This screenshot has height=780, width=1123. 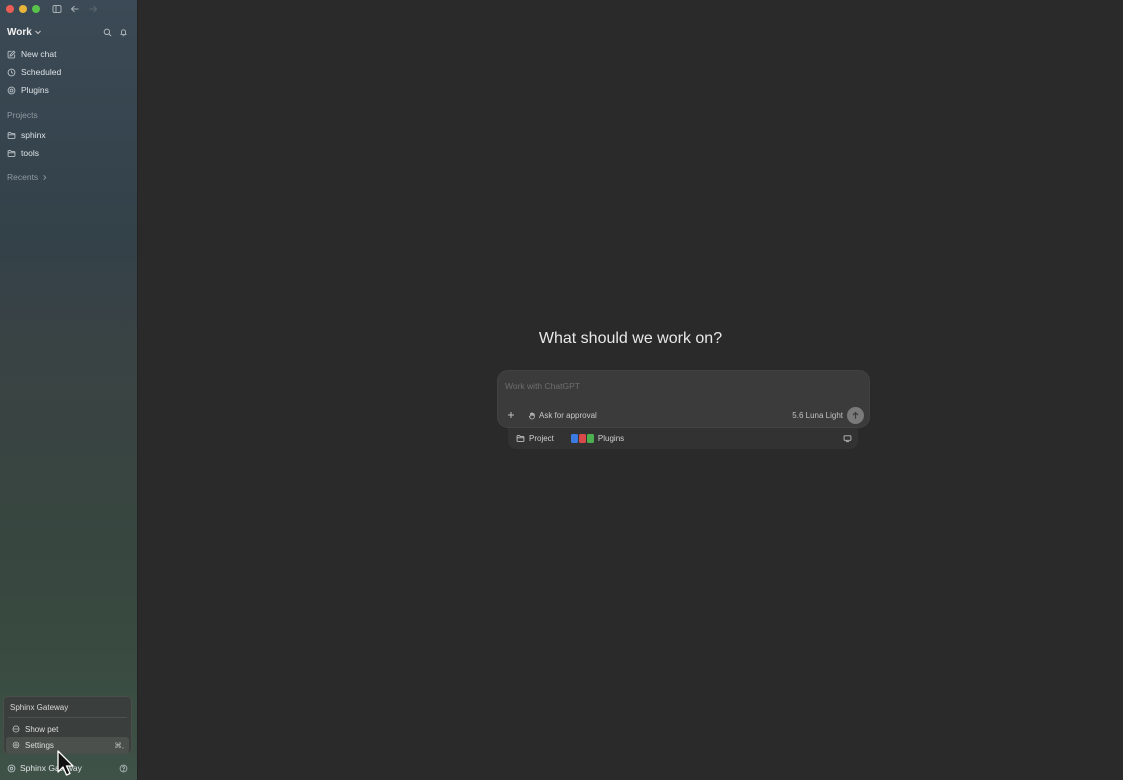 I want to click on gear-icon, so click(x=16, y=745).